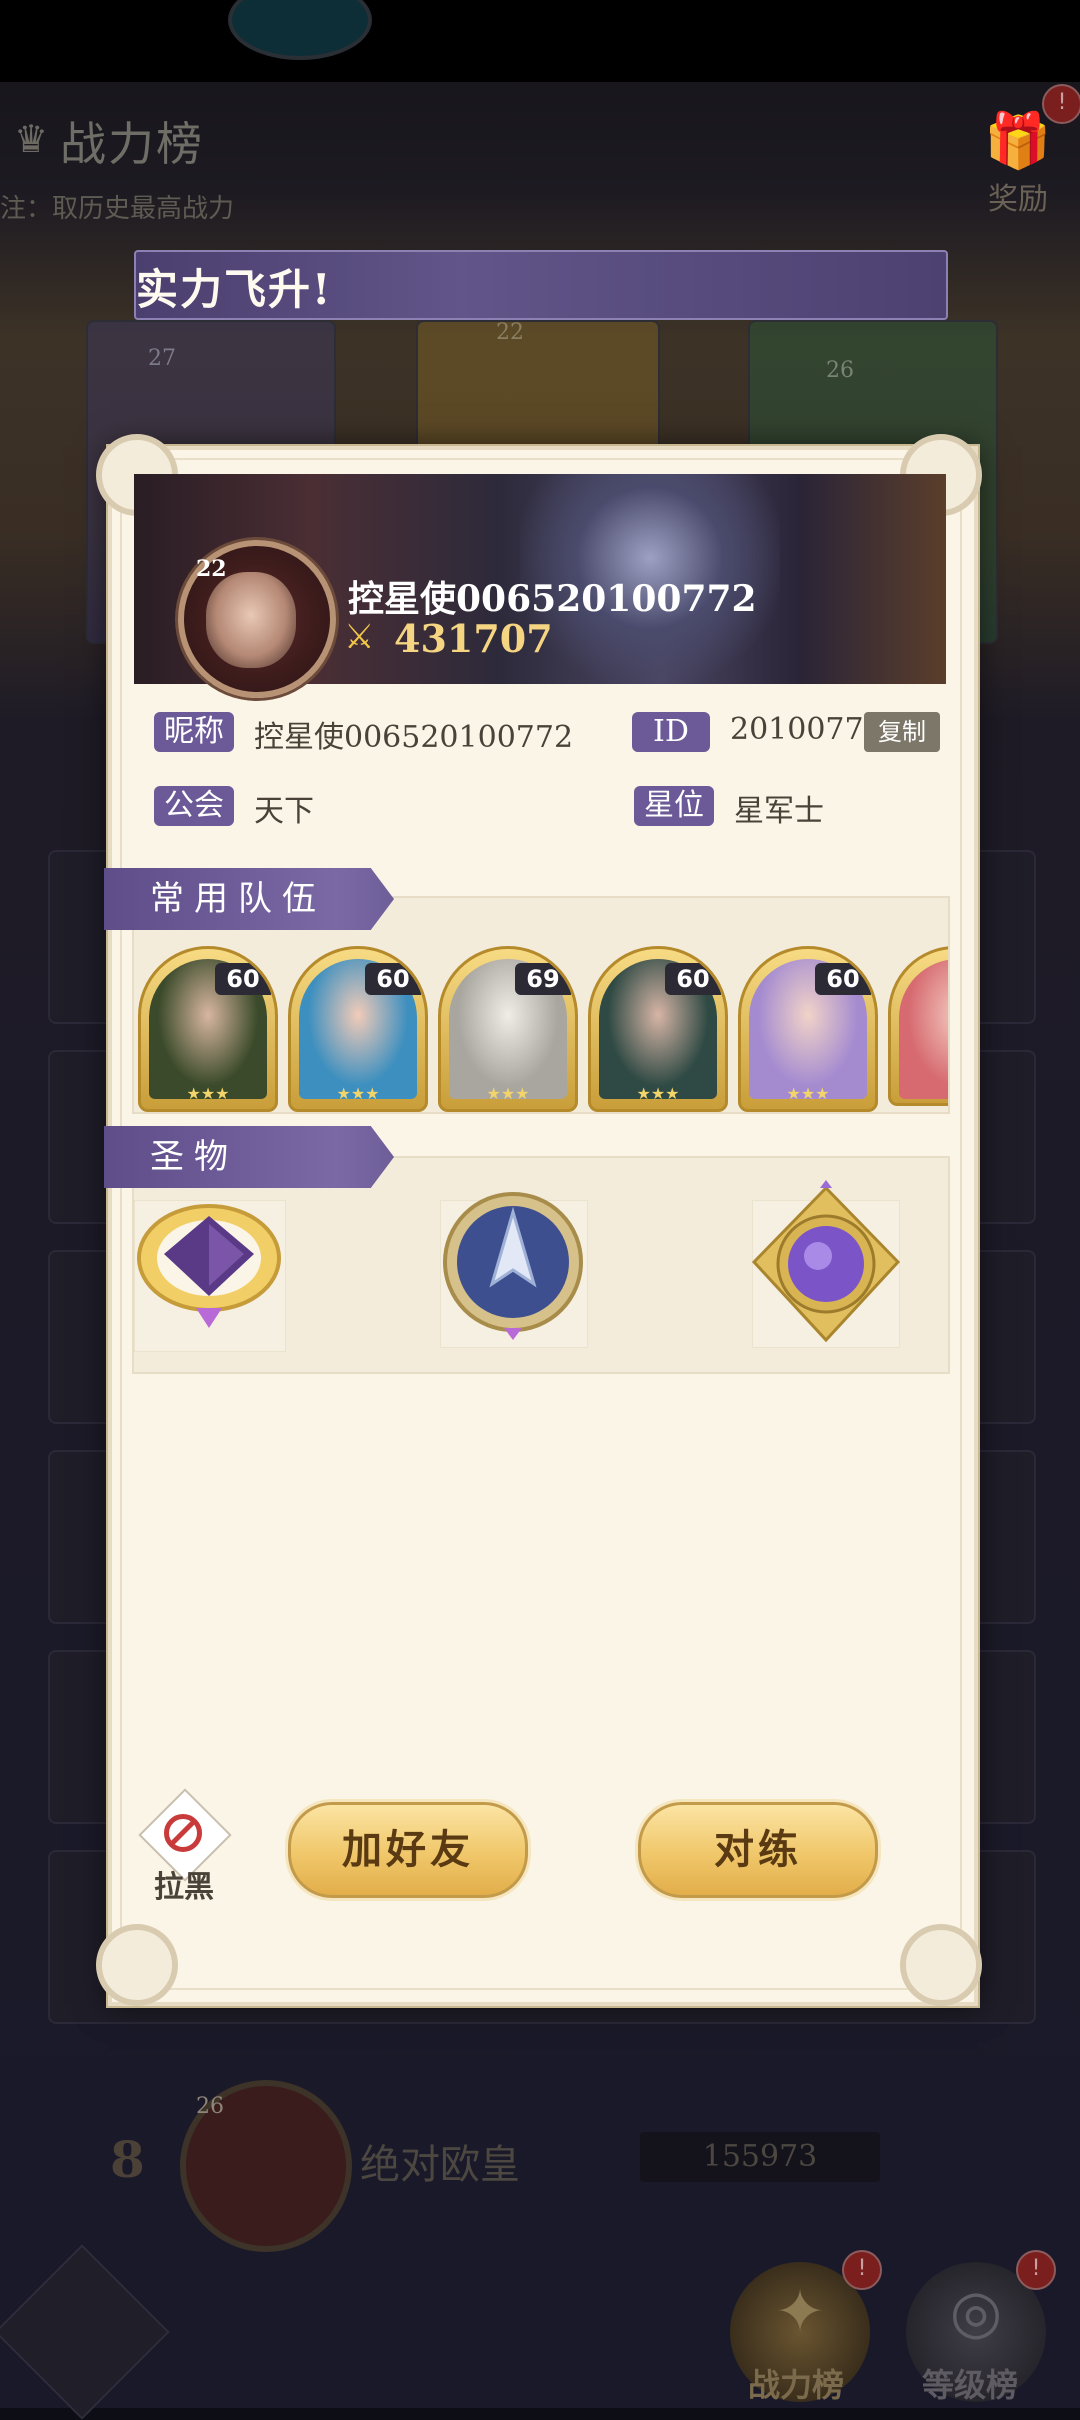 The width and height of the screenshot is (1080, 2420). I want to click on combat-power: 431707, so click(473, 638).